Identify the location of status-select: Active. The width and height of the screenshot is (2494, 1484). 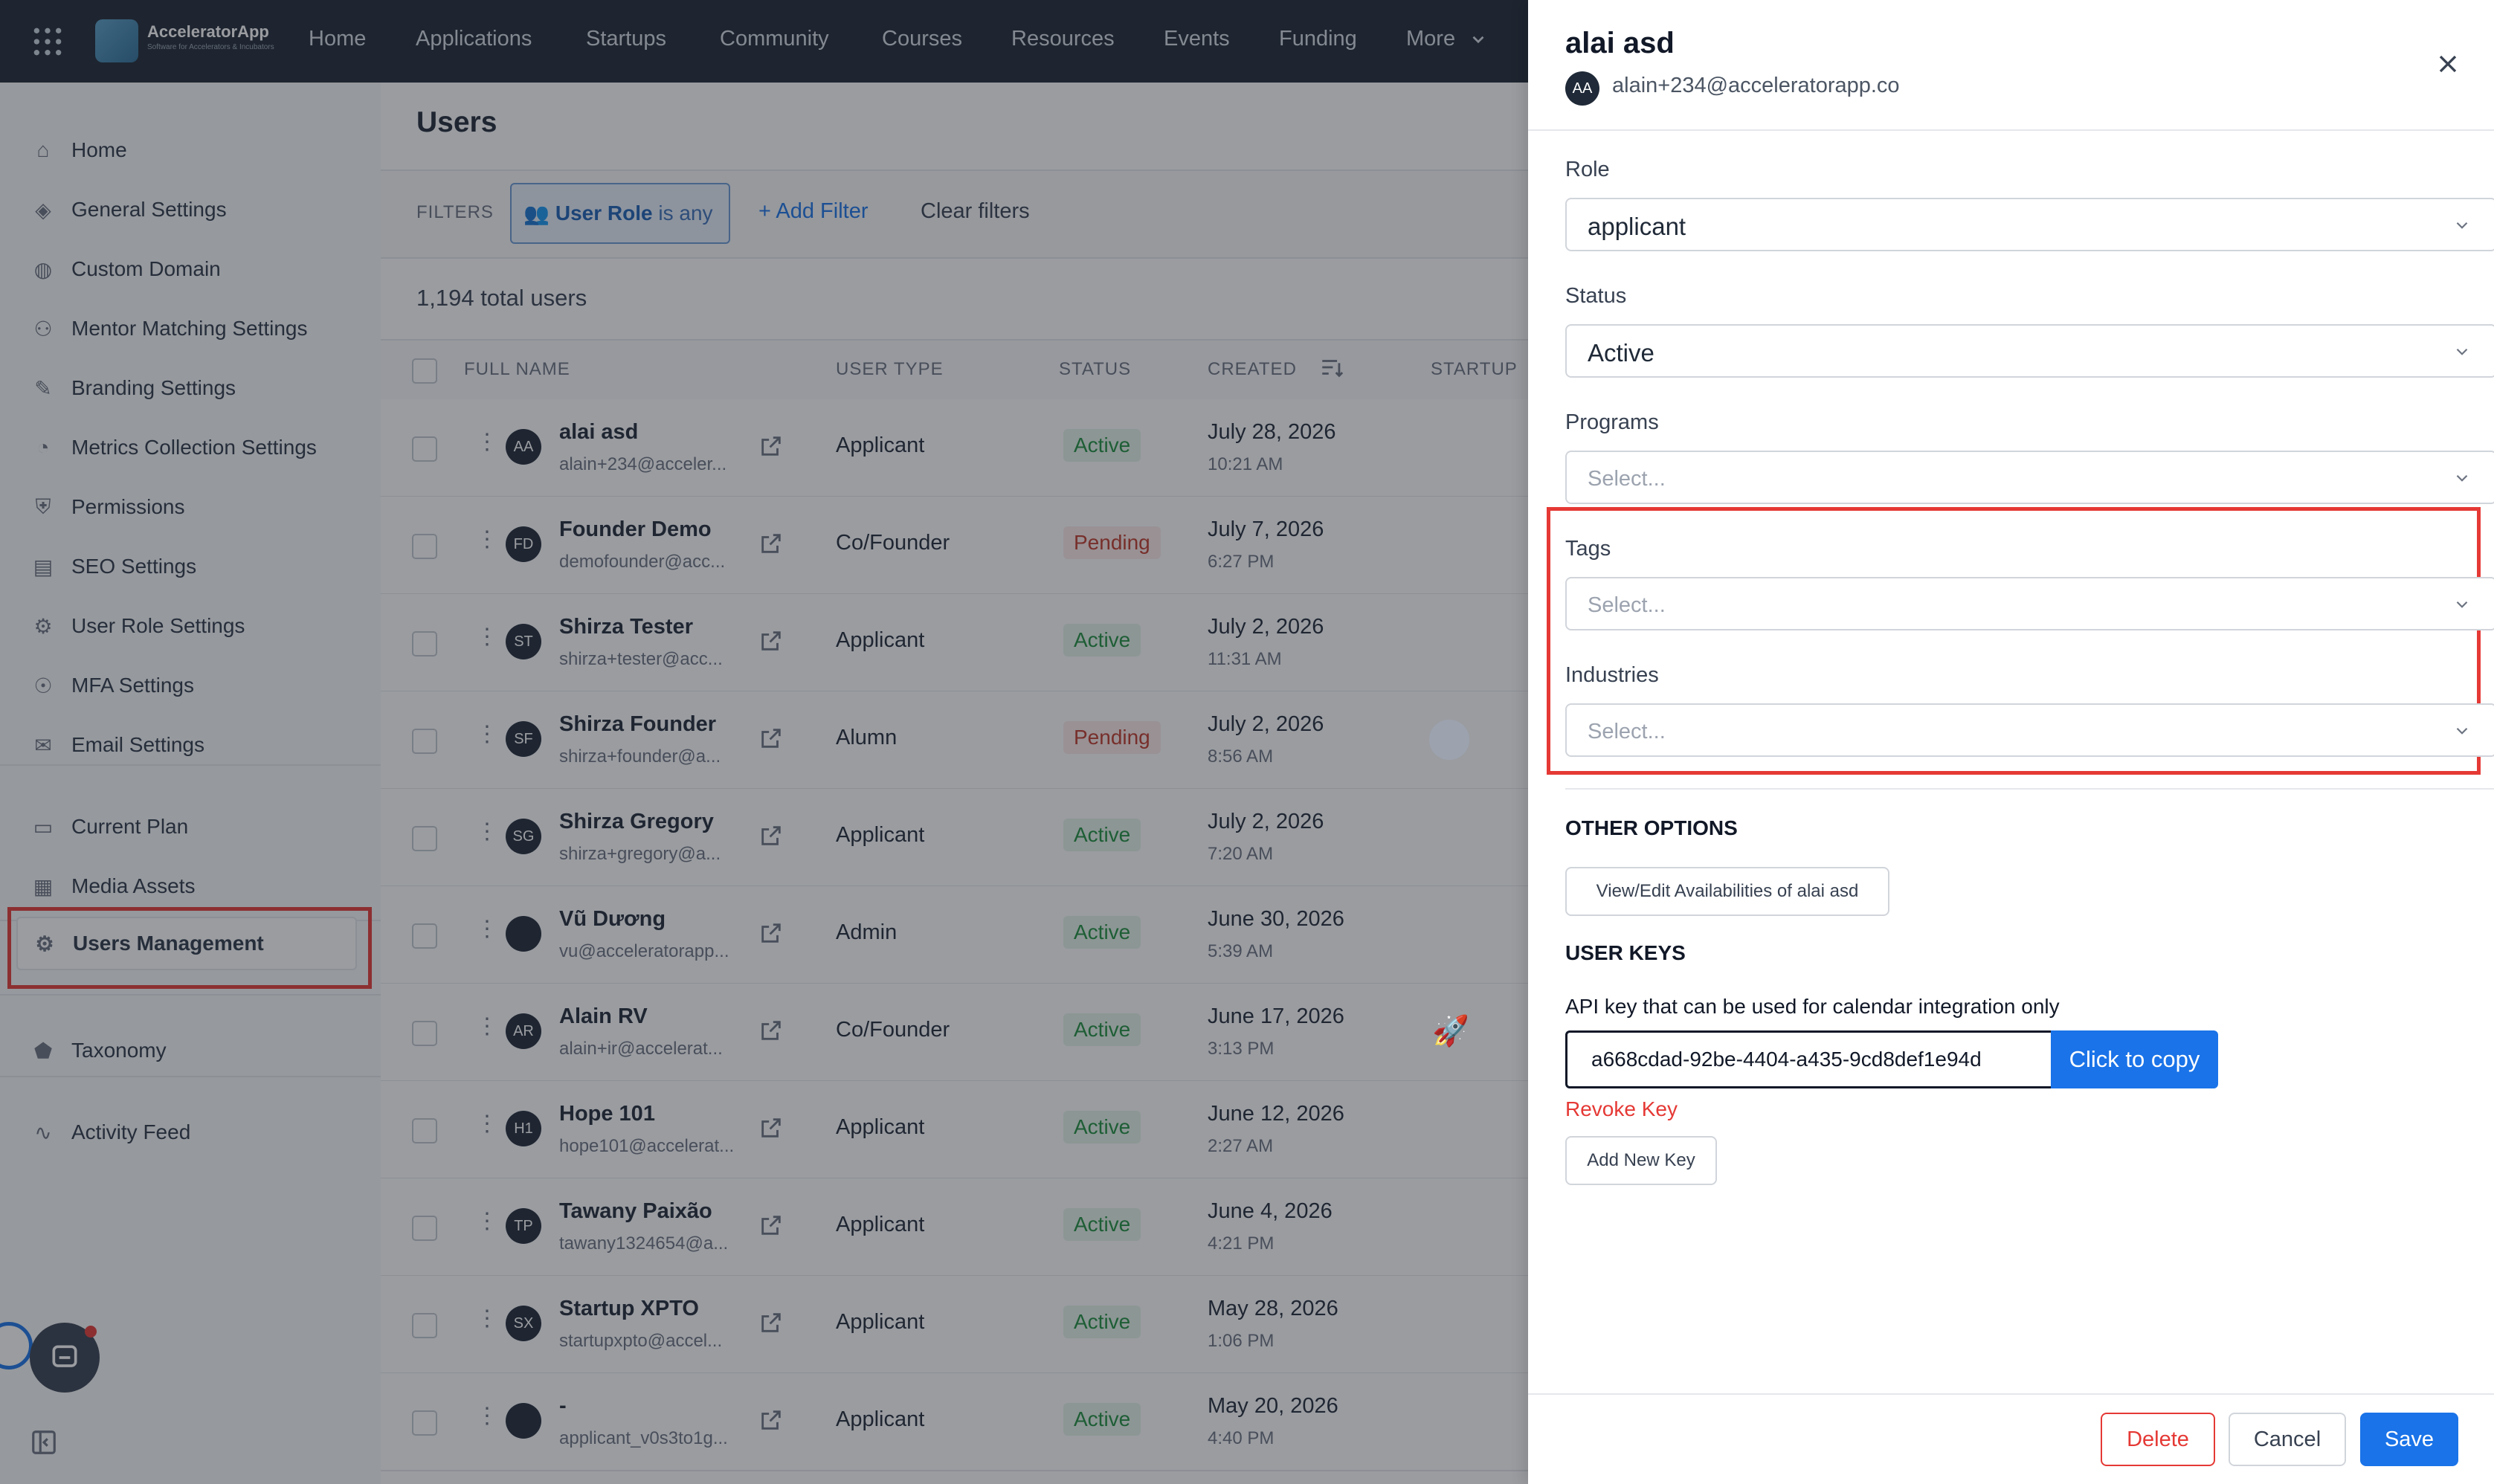
(2030, 351).